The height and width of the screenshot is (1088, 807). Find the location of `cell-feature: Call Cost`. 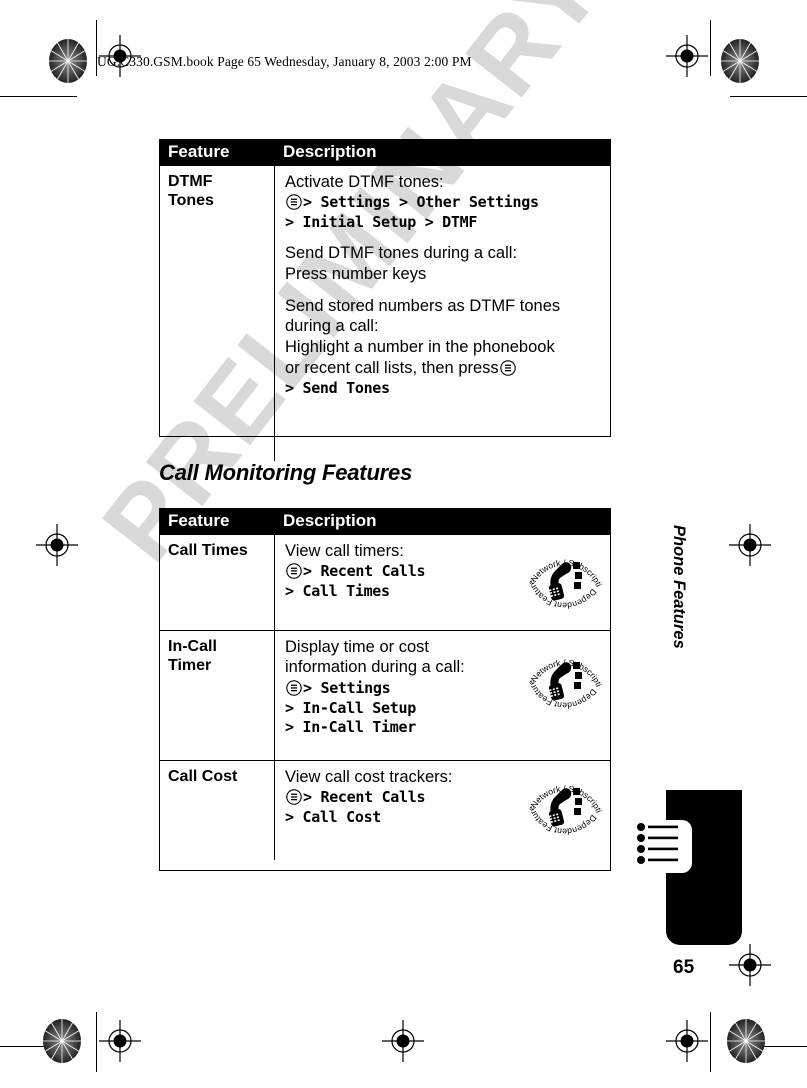

cell-feature: Call Cost is located at coordinates (217, 810).